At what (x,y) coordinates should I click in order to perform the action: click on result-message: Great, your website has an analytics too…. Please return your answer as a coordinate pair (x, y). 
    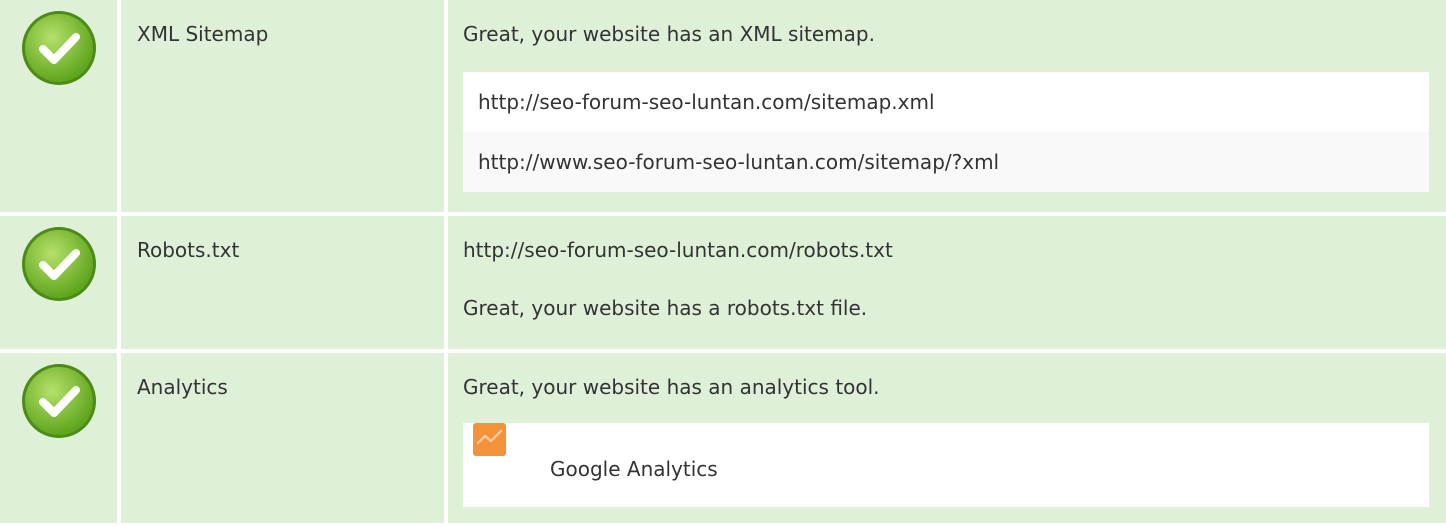
    Looking at the image, I should click on (671, 387).